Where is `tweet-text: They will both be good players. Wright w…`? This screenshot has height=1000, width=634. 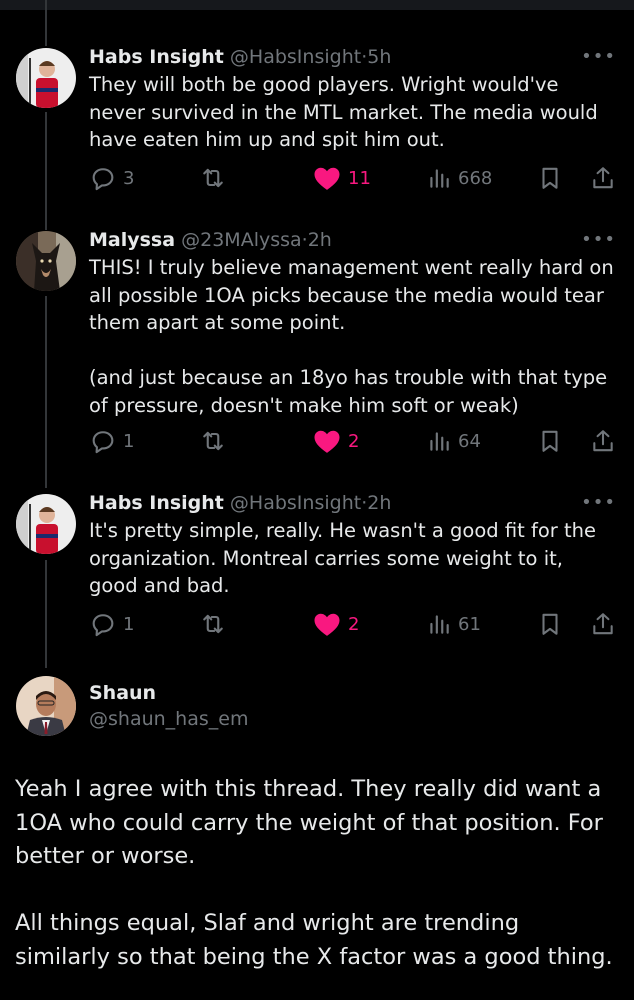
tweet-text: They will both be good players. Wright w… is located at coordinates (346, 112).